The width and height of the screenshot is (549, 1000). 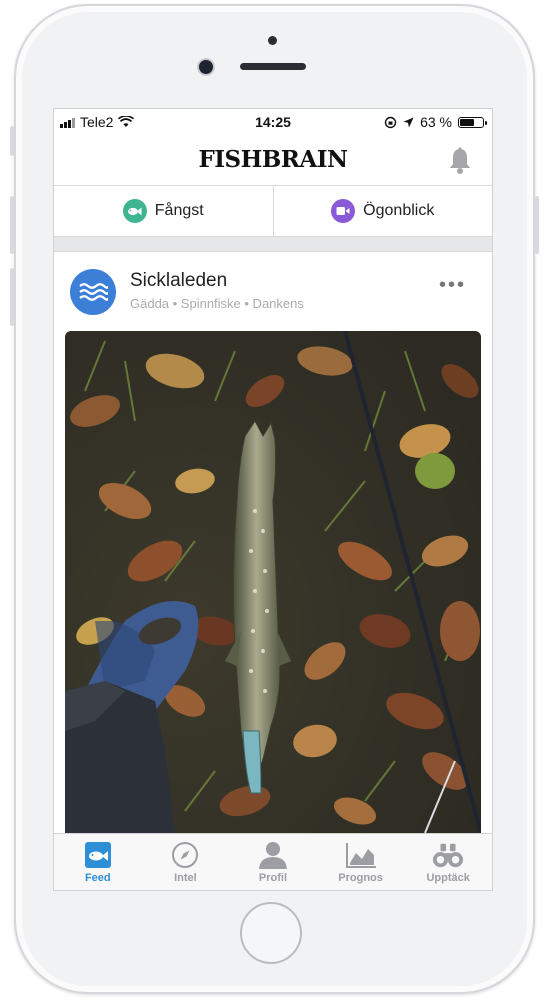 I want to click on tab-intel: Intel, so click(x=186, y=862).